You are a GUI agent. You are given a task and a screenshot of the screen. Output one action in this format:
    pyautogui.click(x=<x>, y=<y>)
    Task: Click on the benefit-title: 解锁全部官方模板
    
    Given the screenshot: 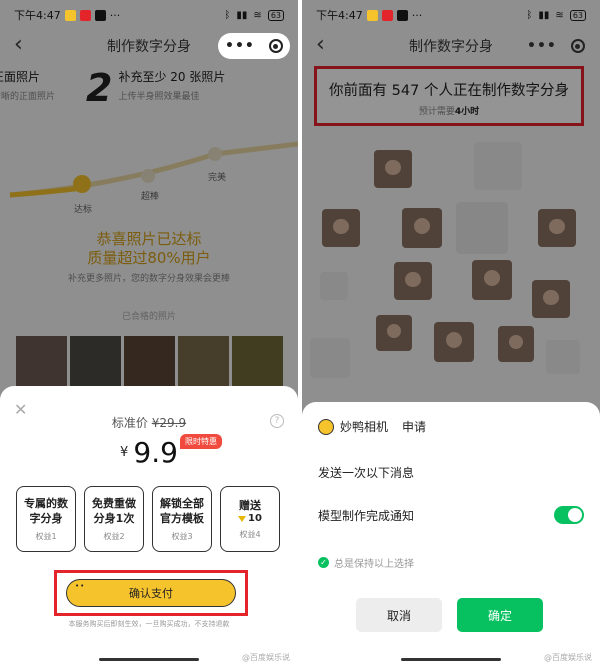 What is the action you would take?
    pyautogui.click(x=182, y=511)
    